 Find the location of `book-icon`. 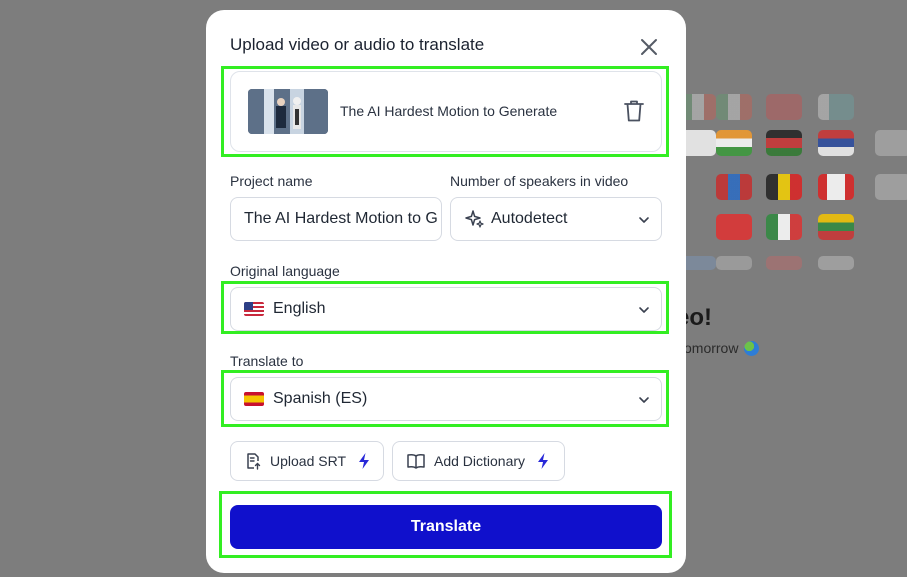

book-icon is located at coordinates (416, 461).